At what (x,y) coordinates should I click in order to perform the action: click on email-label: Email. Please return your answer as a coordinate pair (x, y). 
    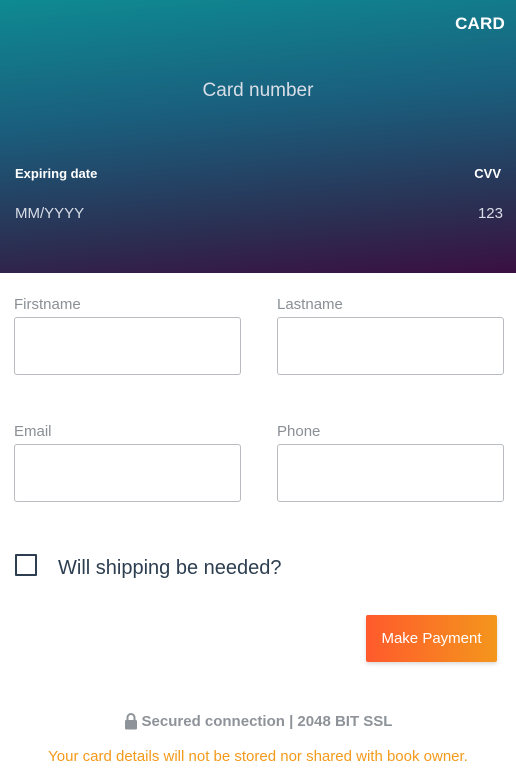
    Looking at the image, I should click on (33, 431).